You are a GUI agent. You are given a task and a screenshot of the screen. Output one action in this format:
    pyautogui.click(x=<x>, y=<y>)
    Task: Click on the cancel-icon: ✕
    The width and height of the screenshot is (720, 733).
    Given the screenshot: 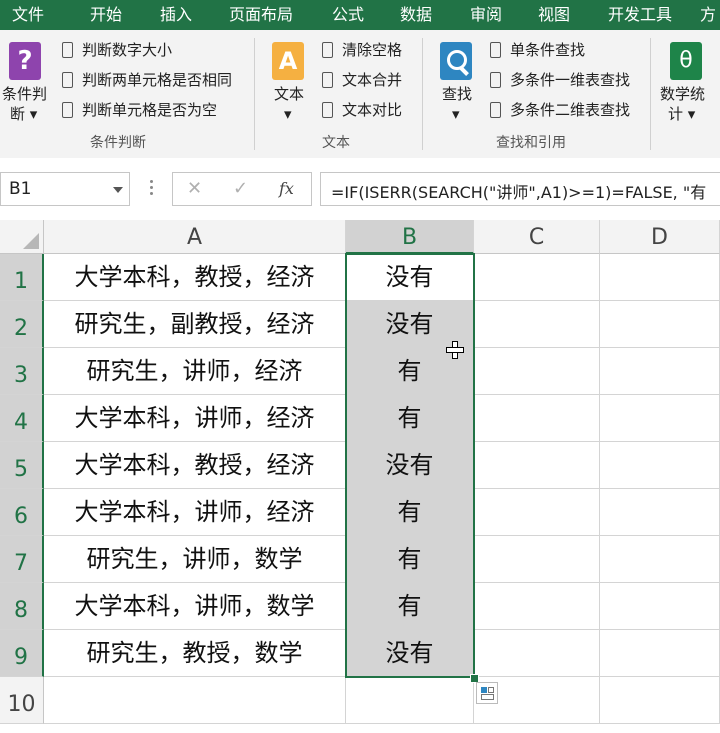 What is the action you would take?
    pyautogui.click(x=194, y=188)
    